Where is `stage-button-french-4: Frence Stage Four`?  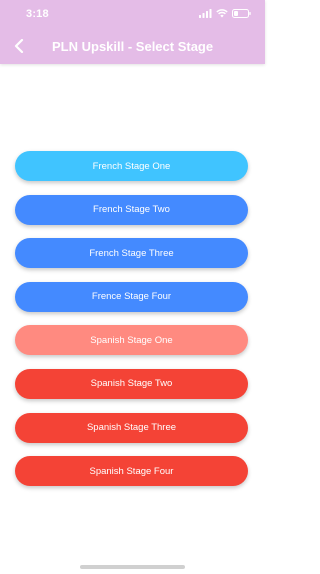
stage-button-french-4: Frence Stage Four is located at coordinates (131, 296).